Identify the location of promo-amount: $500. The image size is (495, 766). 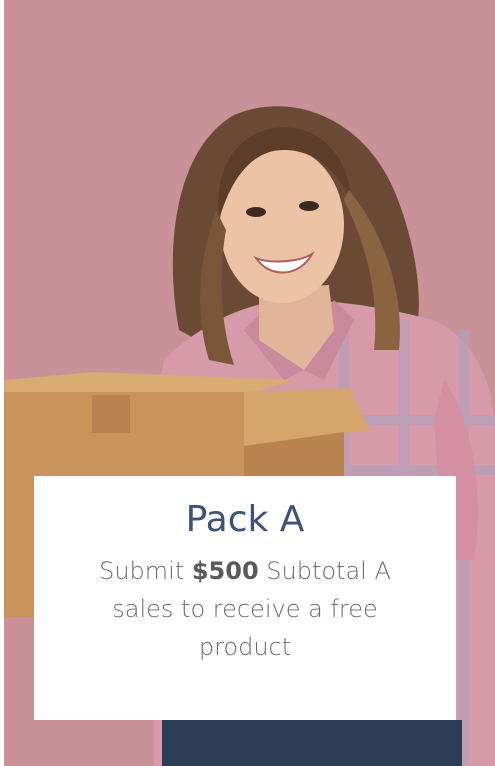
(225, 571).